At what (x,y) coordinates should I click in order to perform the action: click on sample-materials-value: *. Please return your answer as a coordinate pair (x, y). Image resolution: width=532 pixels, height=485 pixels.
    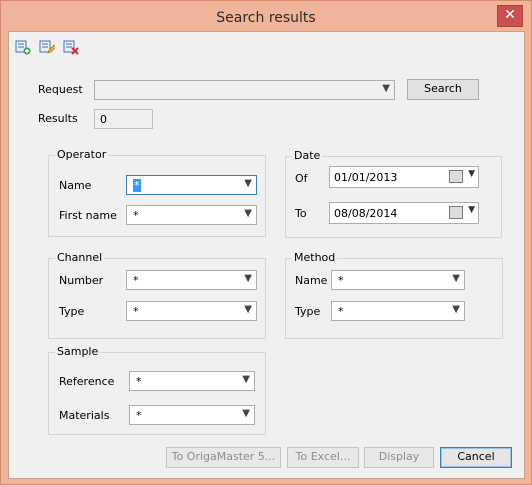
    Looking at the image, I should click on (139, 415).